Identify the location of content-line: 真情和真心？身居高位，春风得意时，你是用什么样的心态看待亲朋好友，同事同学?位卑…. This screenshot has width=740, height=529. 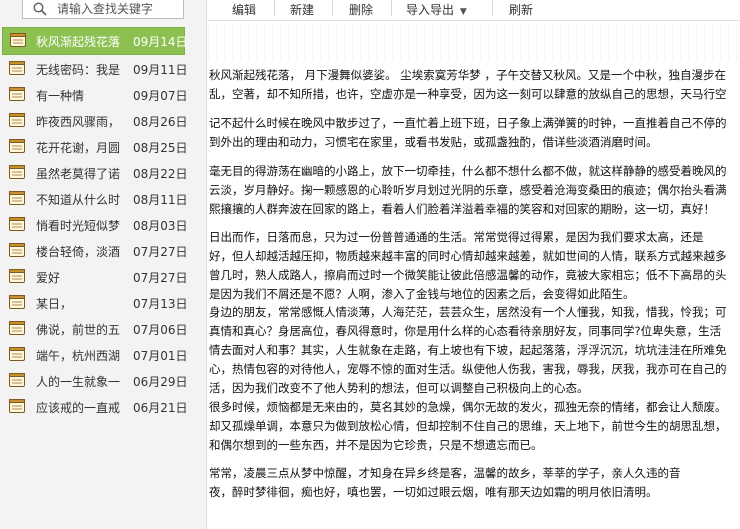
(465, 331).